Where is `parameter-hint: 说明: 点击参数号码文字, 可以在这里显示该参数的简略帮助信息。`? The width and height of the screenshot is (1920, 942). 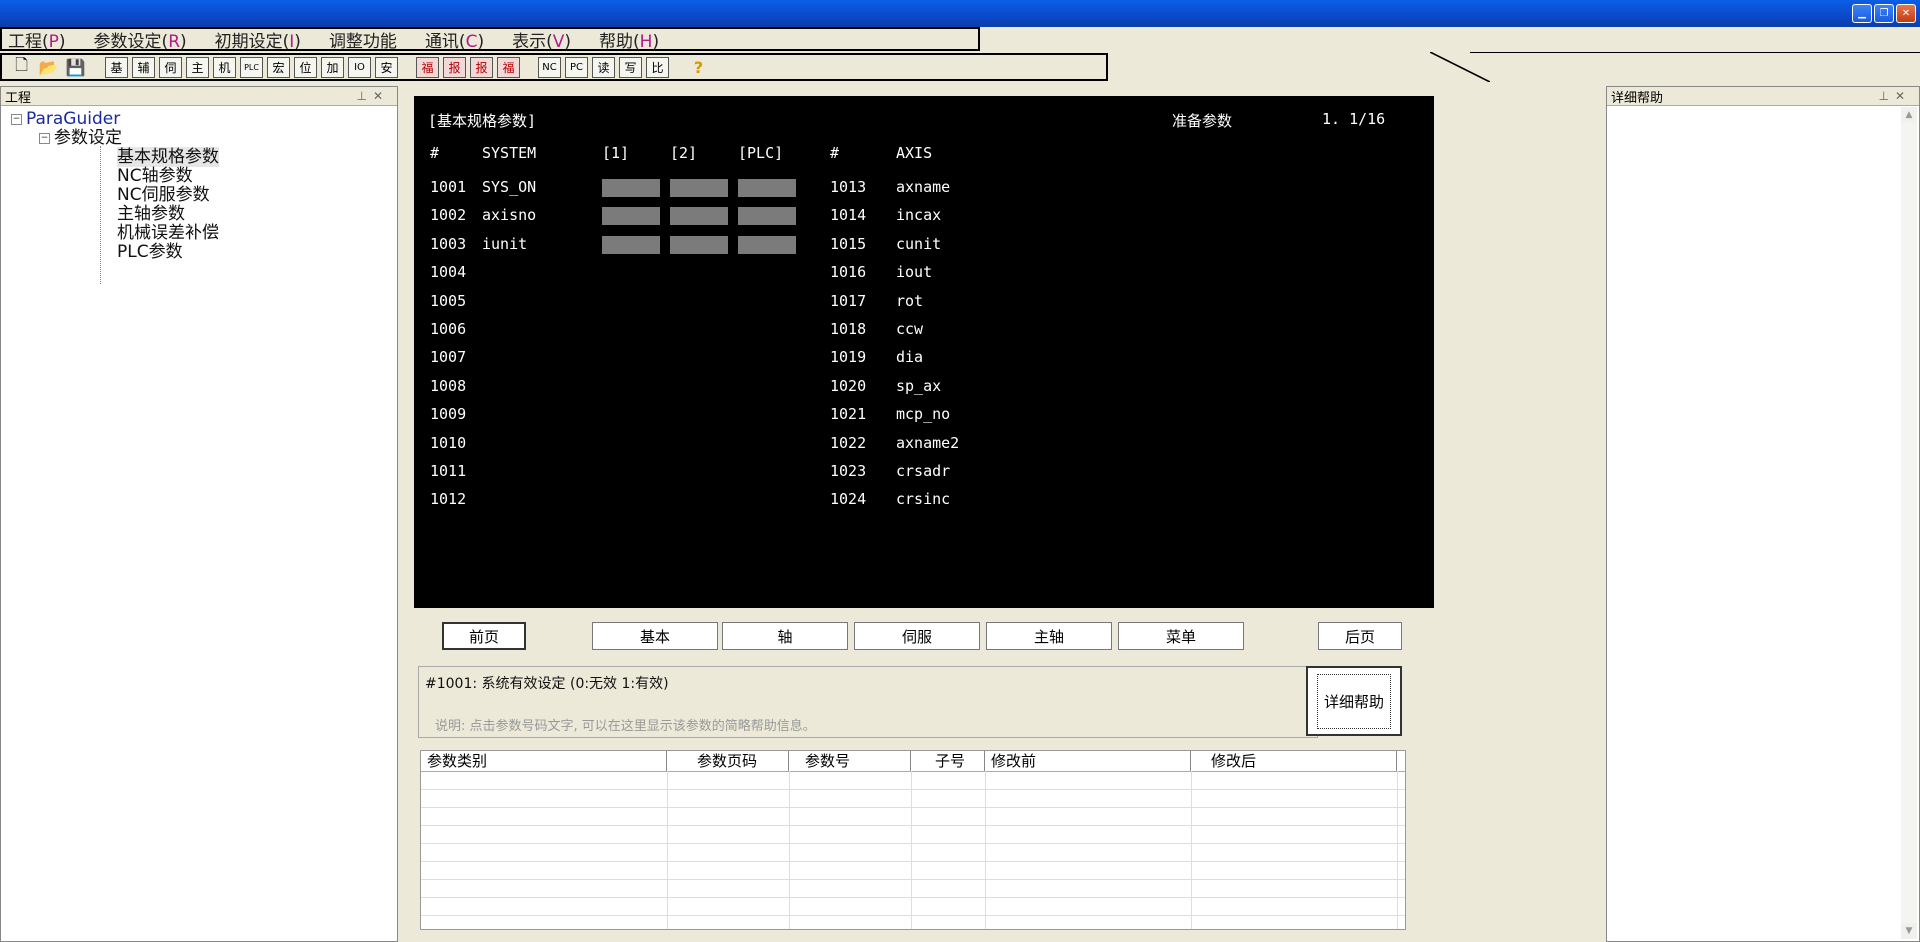 parameter-hint: 说明: 点击参数号码文字, 可以在这里显示该参数的简略帮助信息。 is located at coordinates (625, 726).